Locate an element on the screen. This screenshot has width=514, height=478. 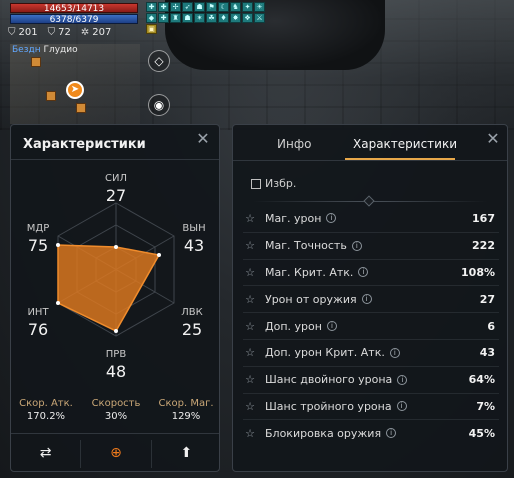
radar-label-men: МДР is located at coordinates (38, 228).